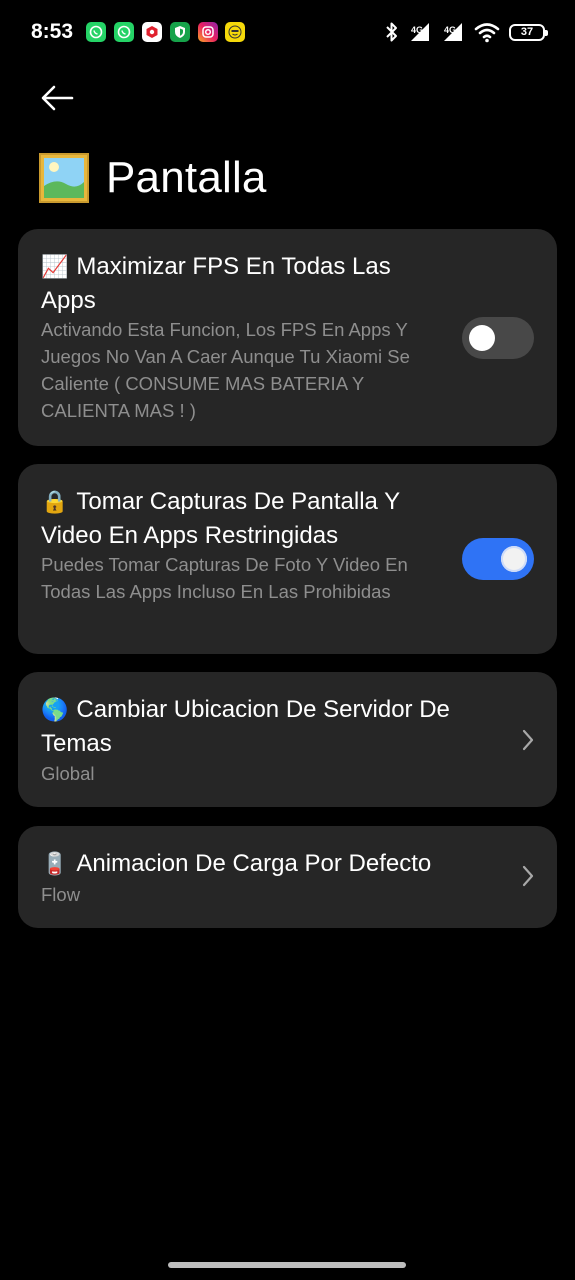  I want to click on page-header: Pantalla, so click(152, 178).